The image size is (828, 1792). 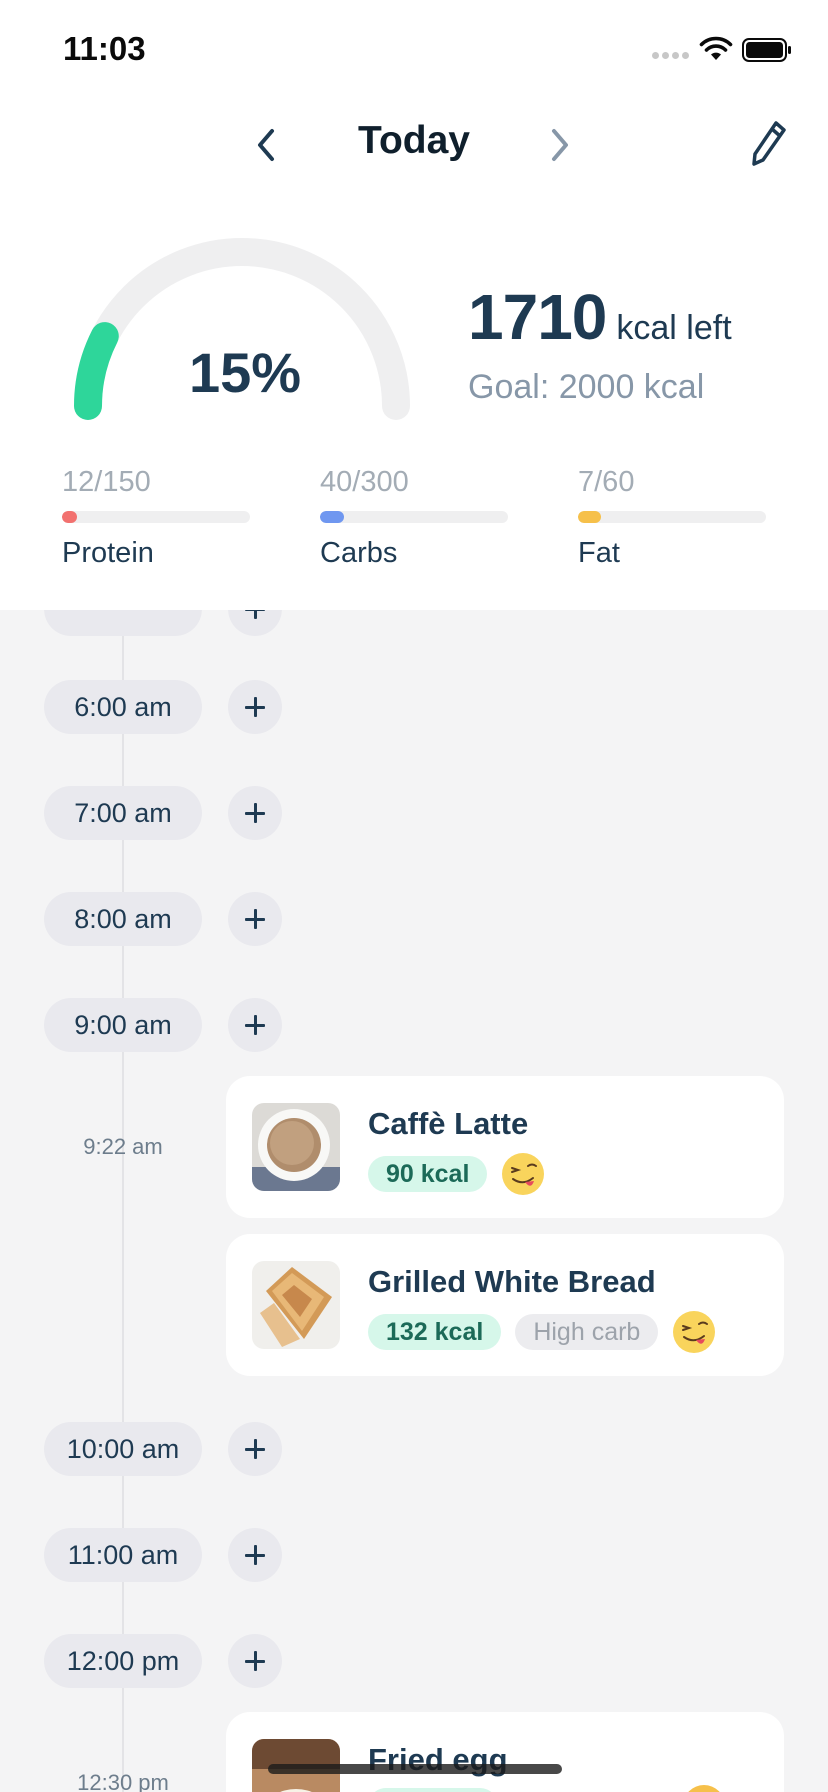 I want to click on food-name: Caffè Latte, so click(x=448, y=1123).